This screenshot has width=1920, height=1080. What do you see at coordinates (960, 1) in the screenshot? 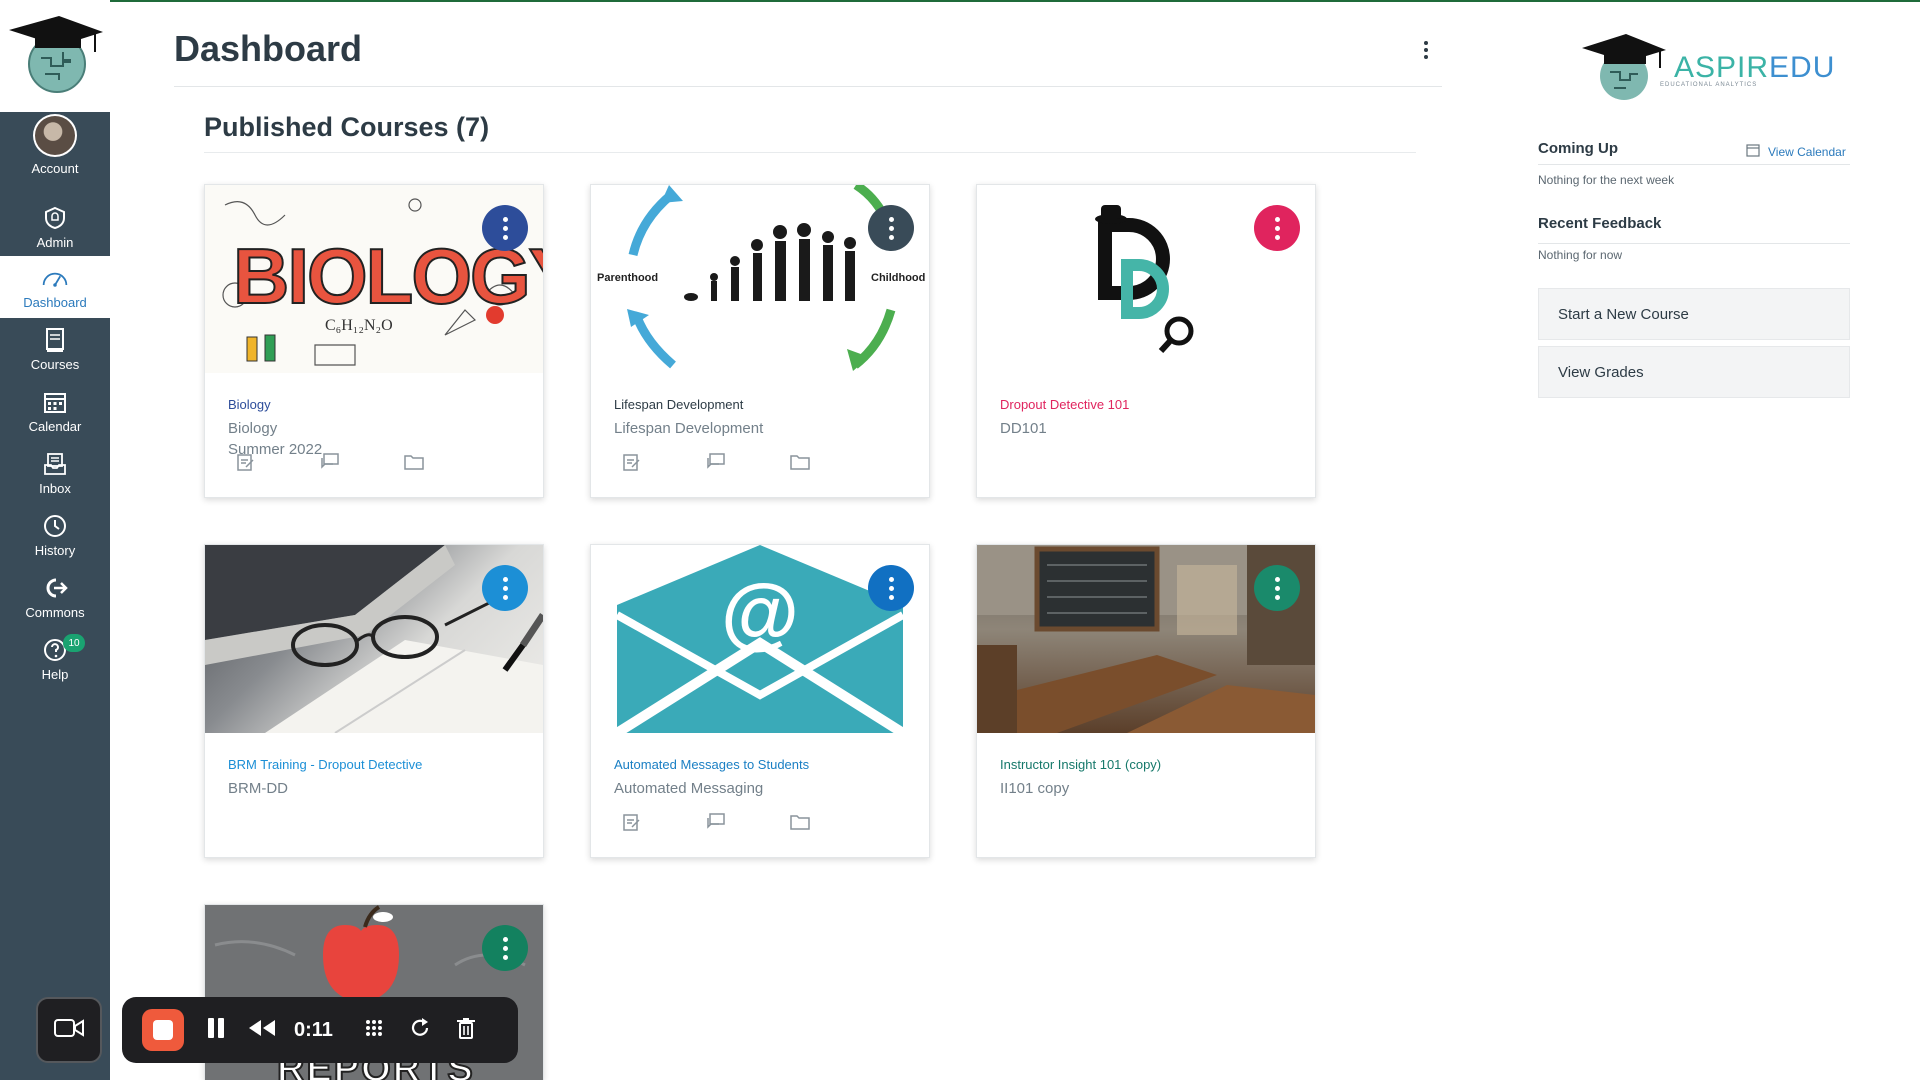
I see `top-accent-line` at bounding box center [960, 1].